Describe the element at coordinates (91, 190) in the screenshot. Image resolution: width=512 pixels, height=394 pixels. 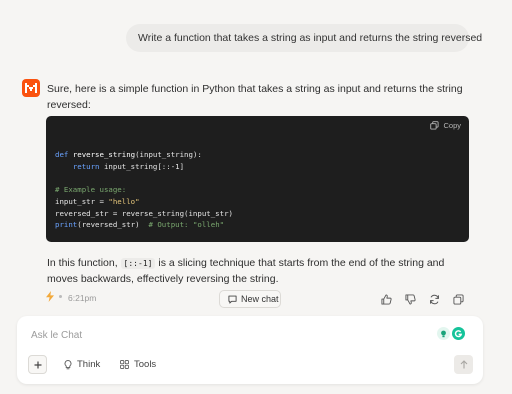
I see `code-comment: # Example usage:` at that location.